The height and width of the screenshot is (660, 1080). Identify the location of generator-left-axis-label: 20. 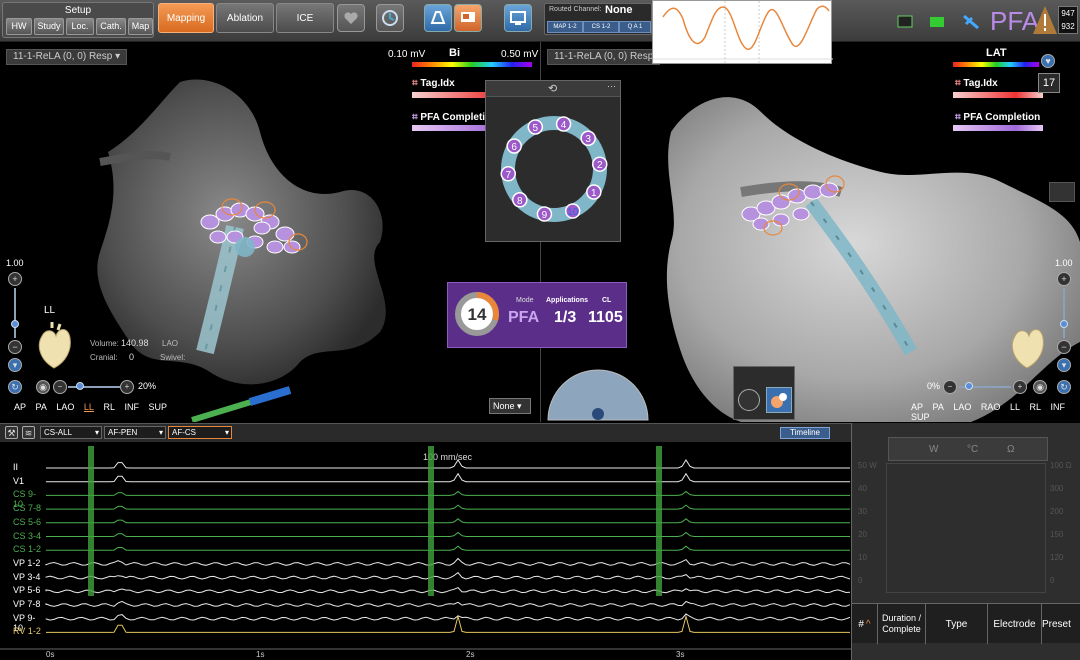
(862, 534).